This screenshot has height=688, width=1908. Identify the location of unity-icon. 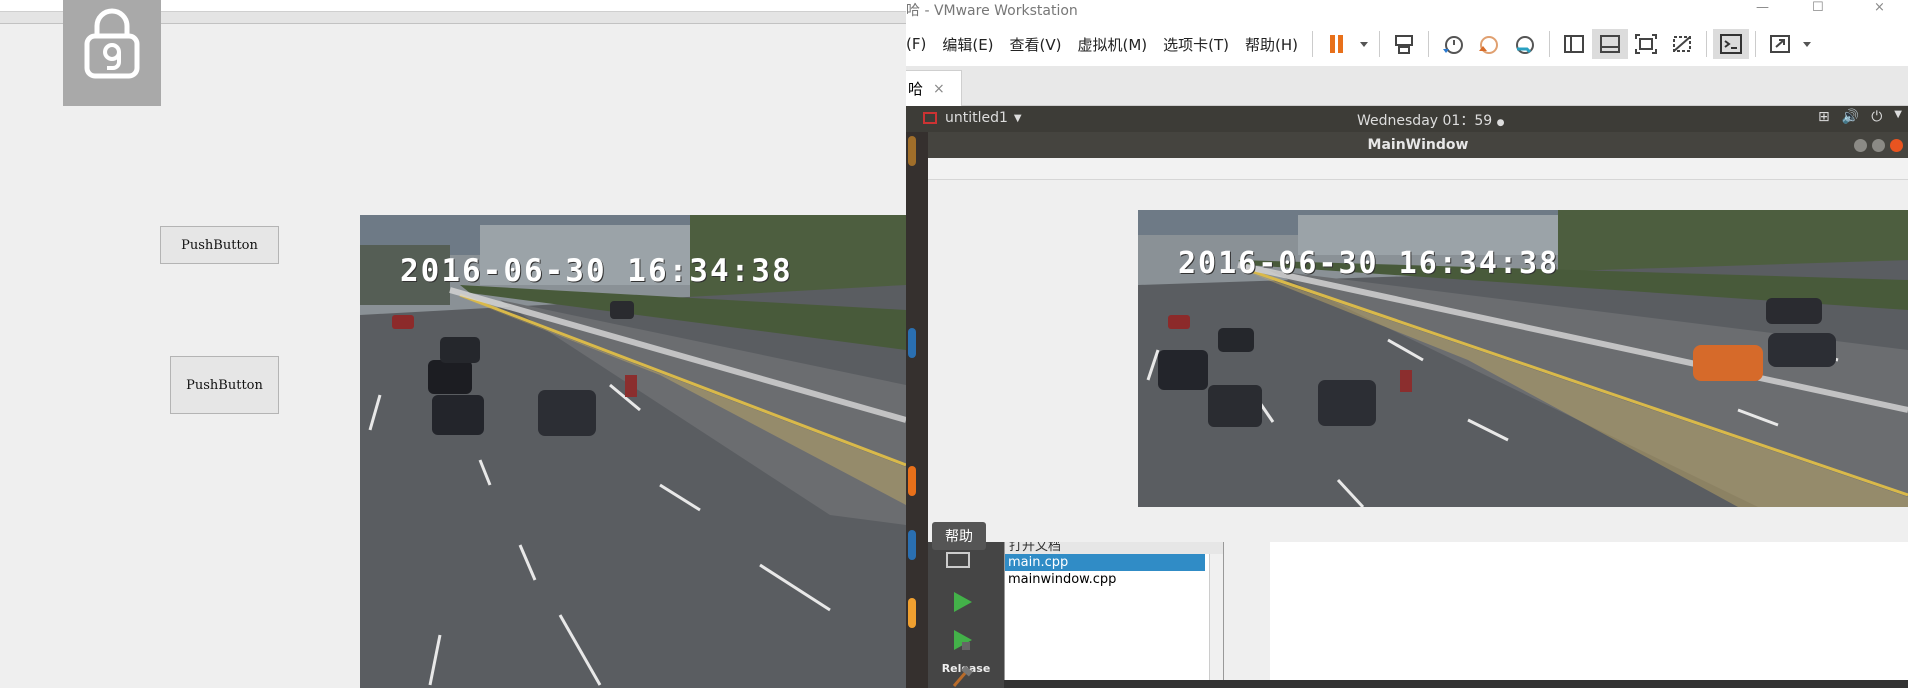
(1682, 44).